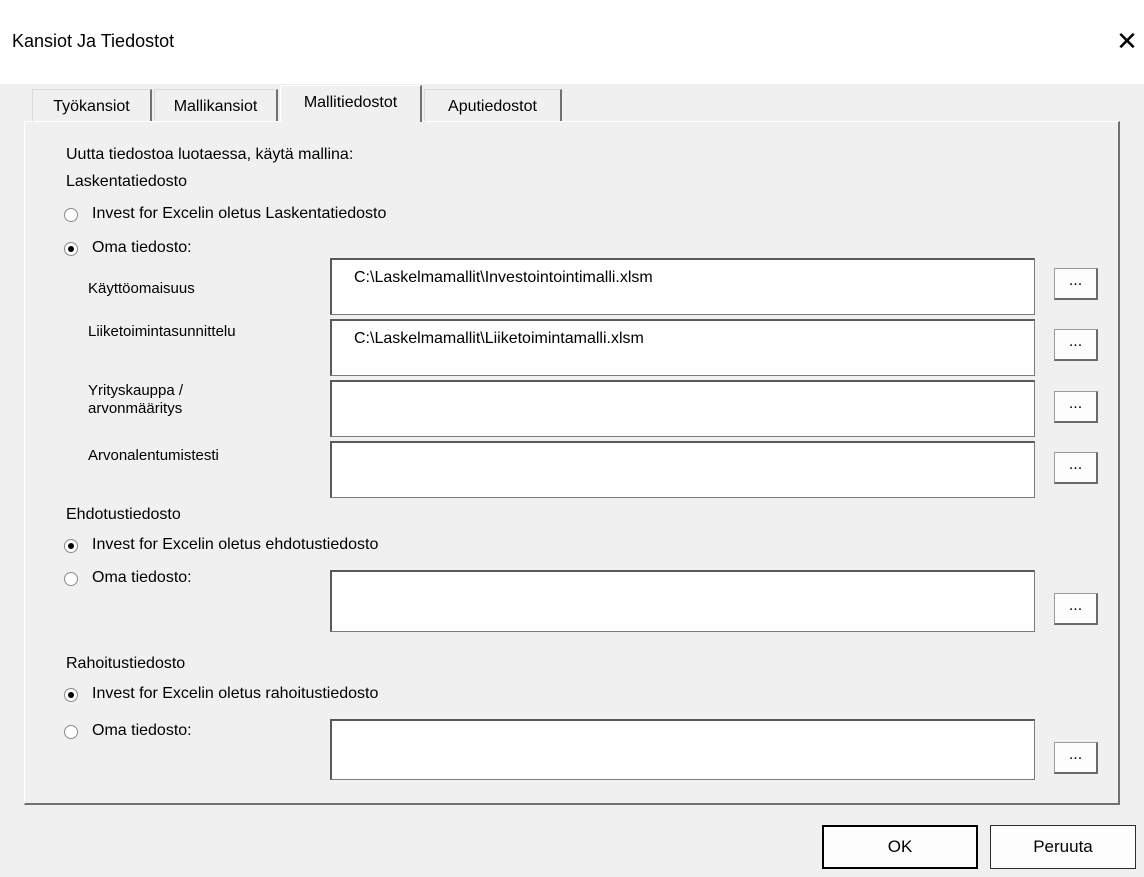 The image size is (1144, 877). Describe the element at coordinates (142, 731) in the screenshot. I see `rahoitus-own-label: Oma tiedosto:` at that location.